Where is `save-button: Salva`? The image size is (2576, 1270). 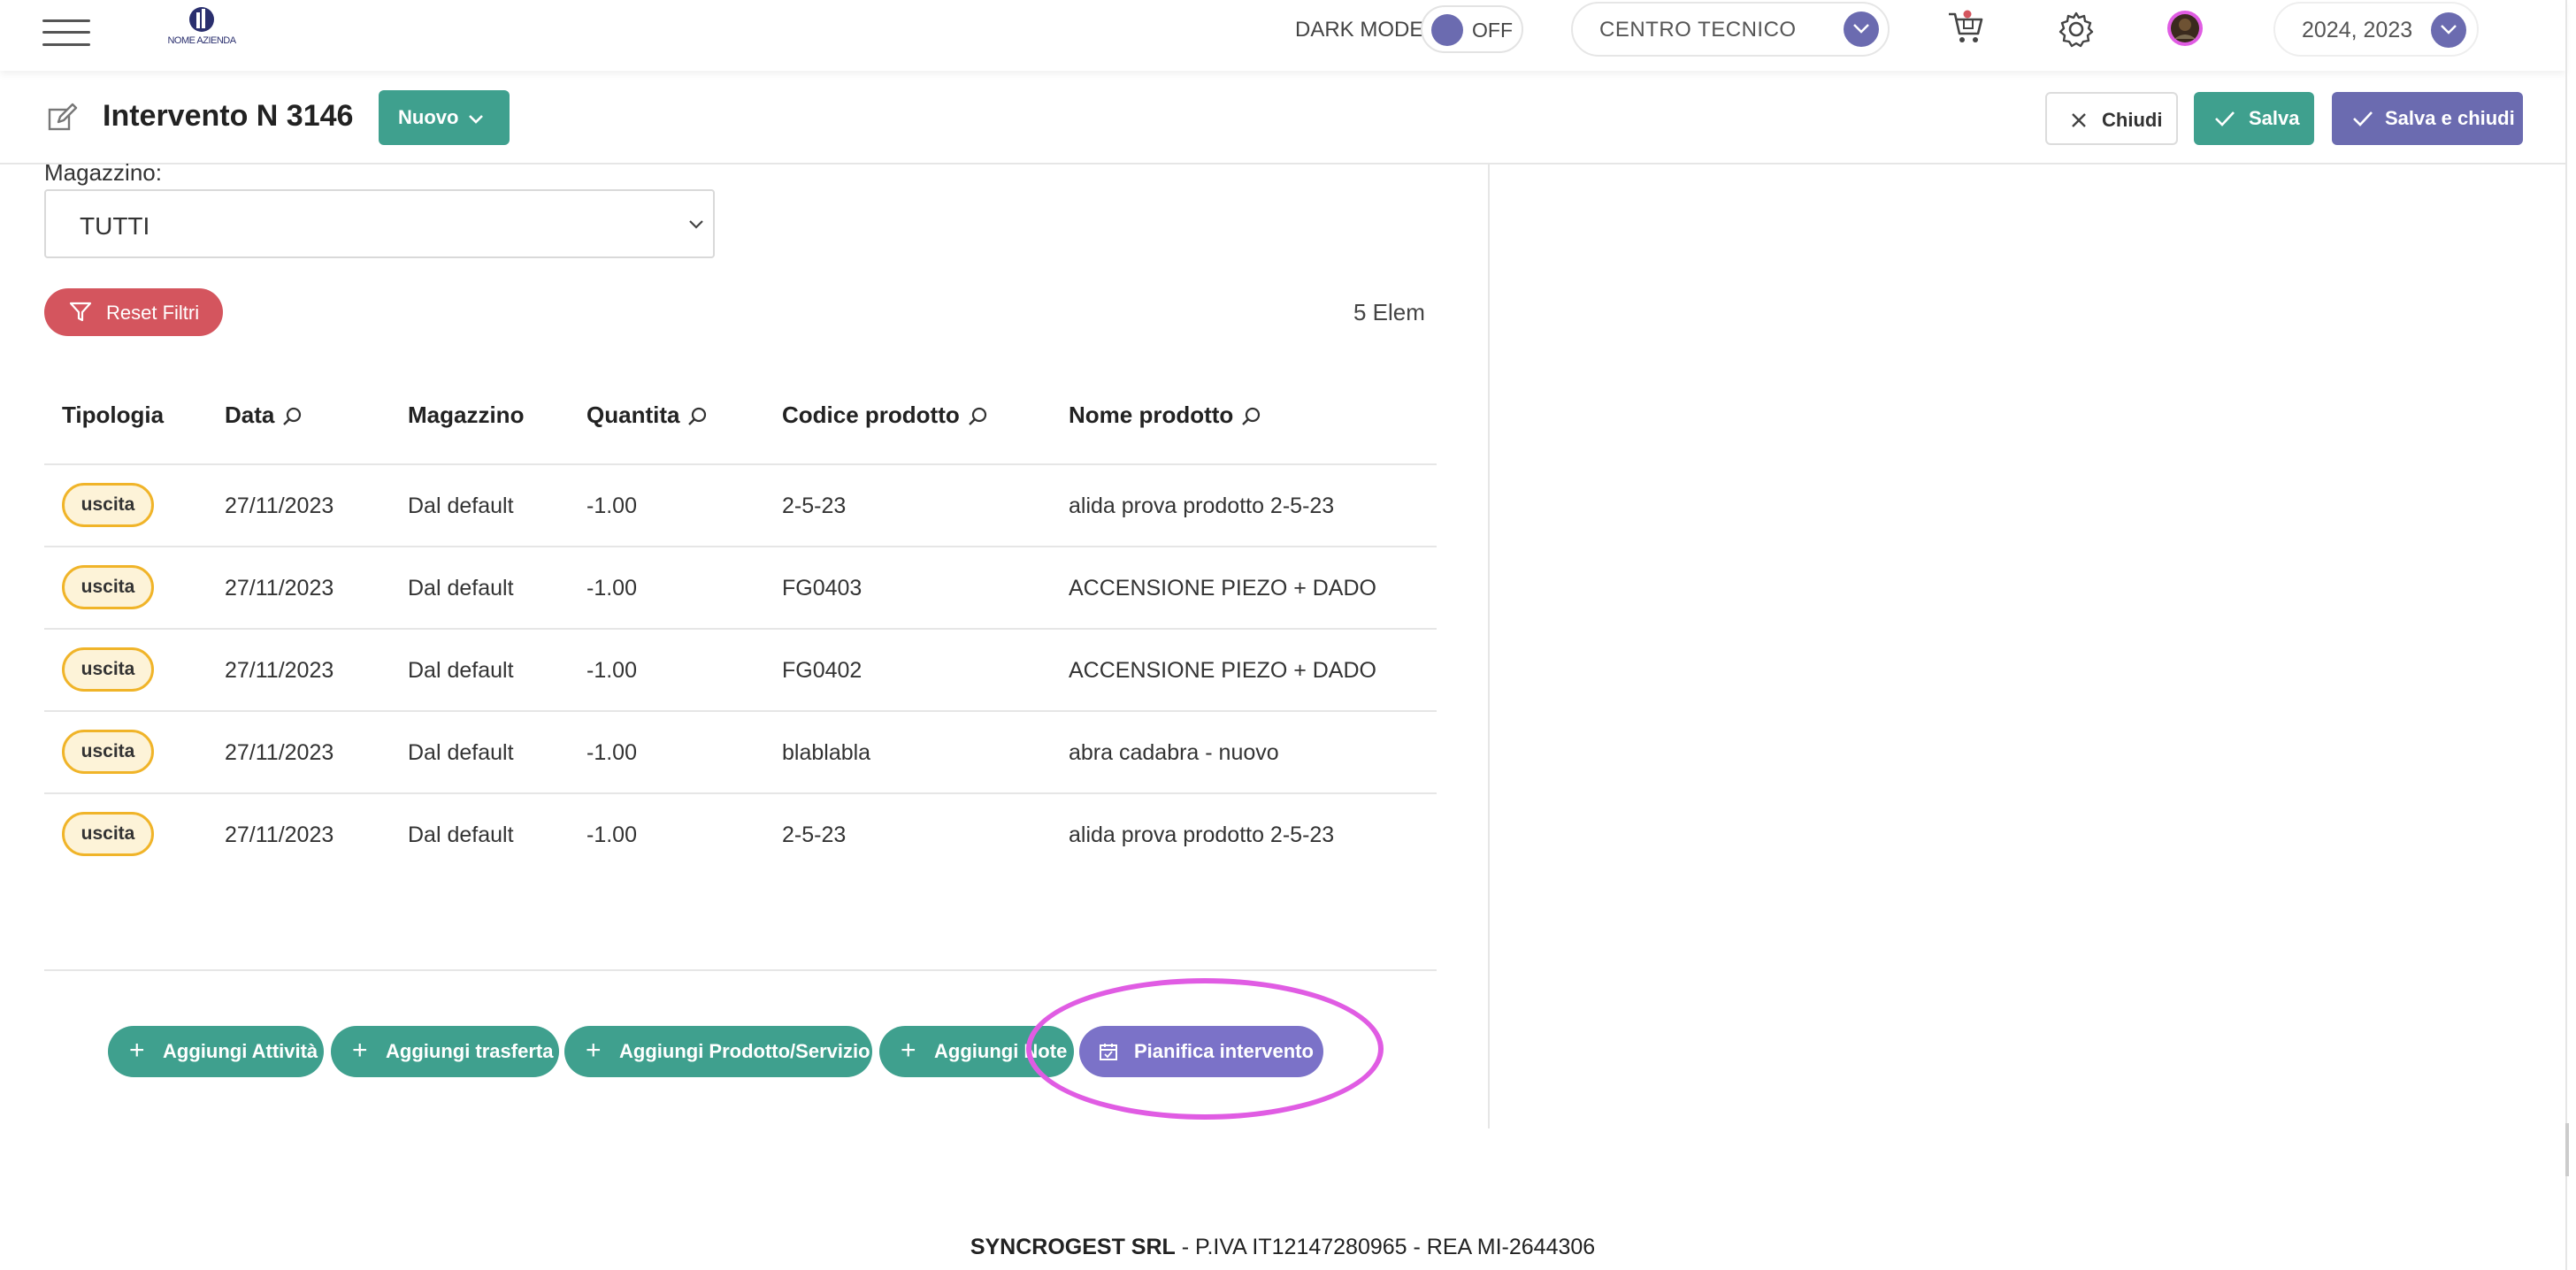 save-button: Salva is located at coordinates (2254, 118).